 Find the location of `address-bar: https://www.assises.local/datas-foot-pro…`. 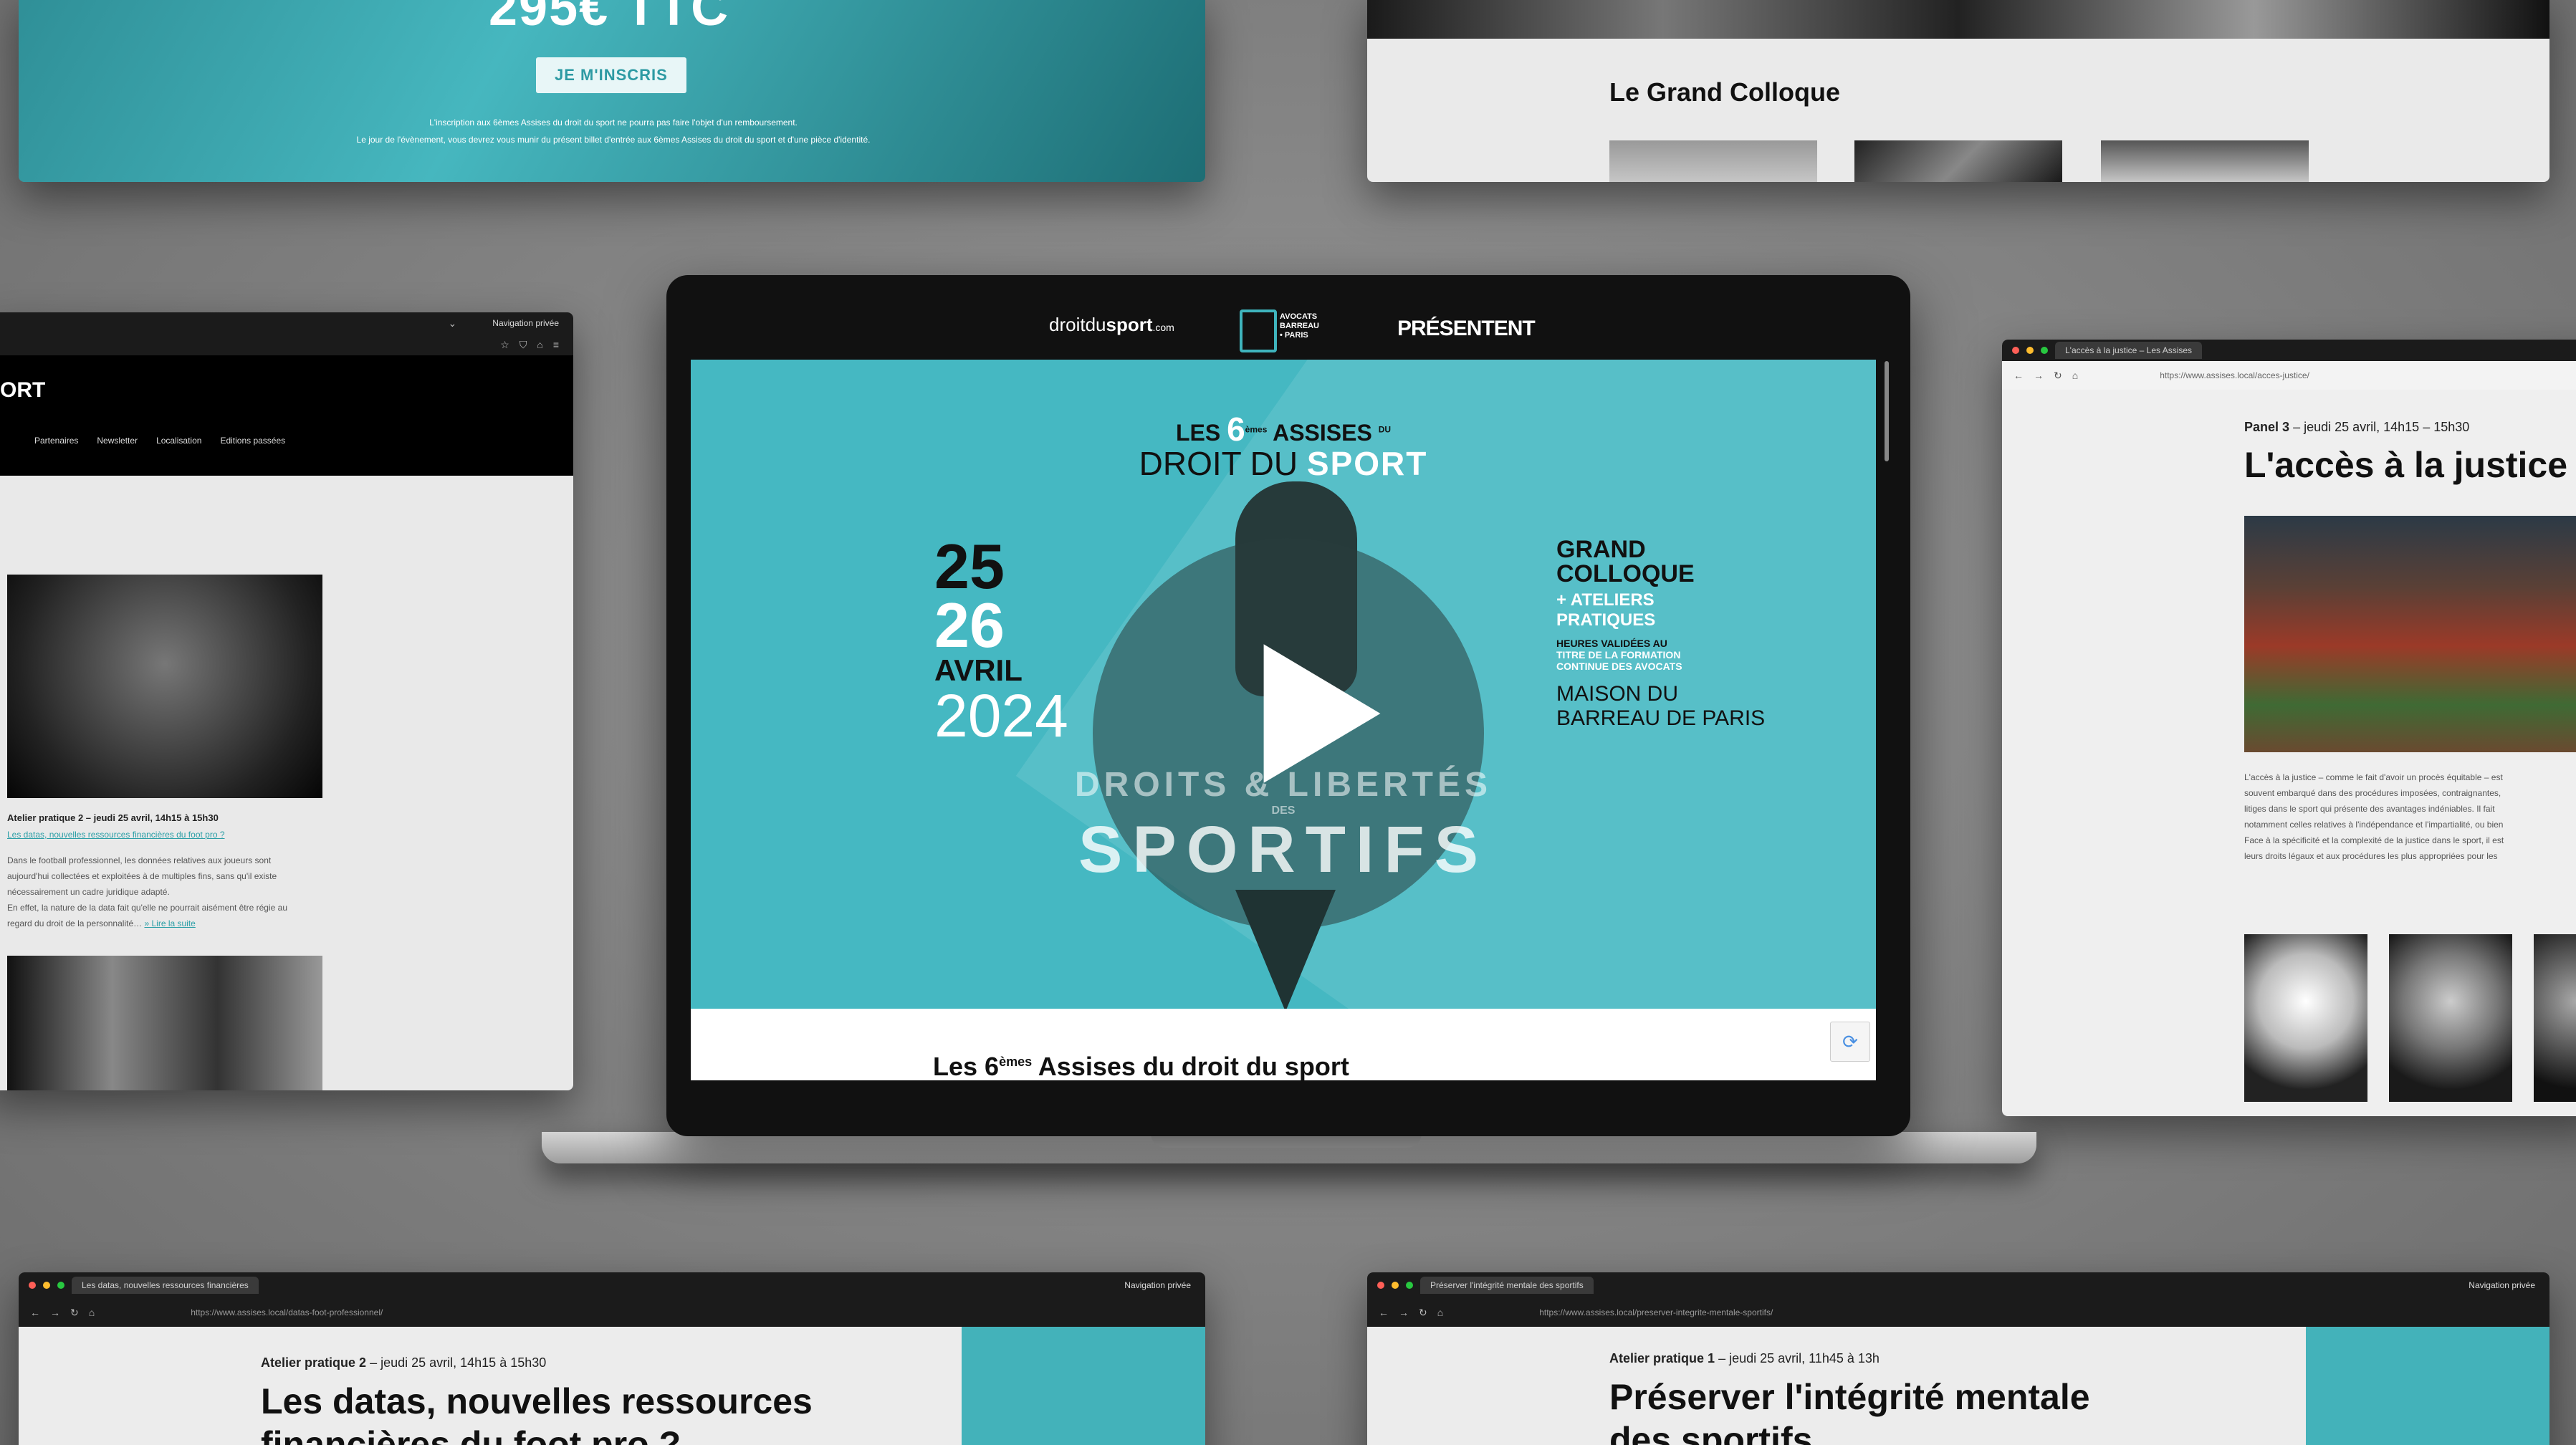

address-bar: https://www.assises.local/datas-foot-pro… is located at coordinates (287, 1312).